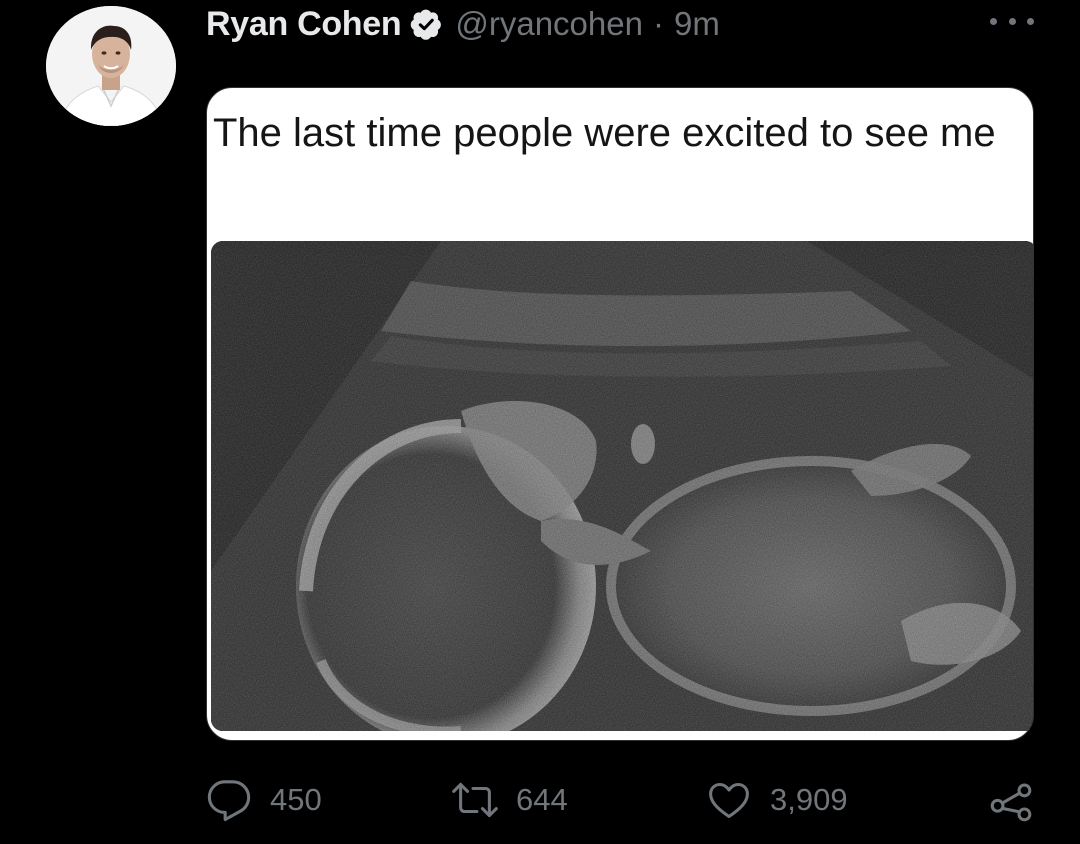 Image resolution: width=1080 pixels, height=844 pixels. Describe the element at coordinates (809, 799) in the screenshot. I see `like-count: 3,909` at that location.